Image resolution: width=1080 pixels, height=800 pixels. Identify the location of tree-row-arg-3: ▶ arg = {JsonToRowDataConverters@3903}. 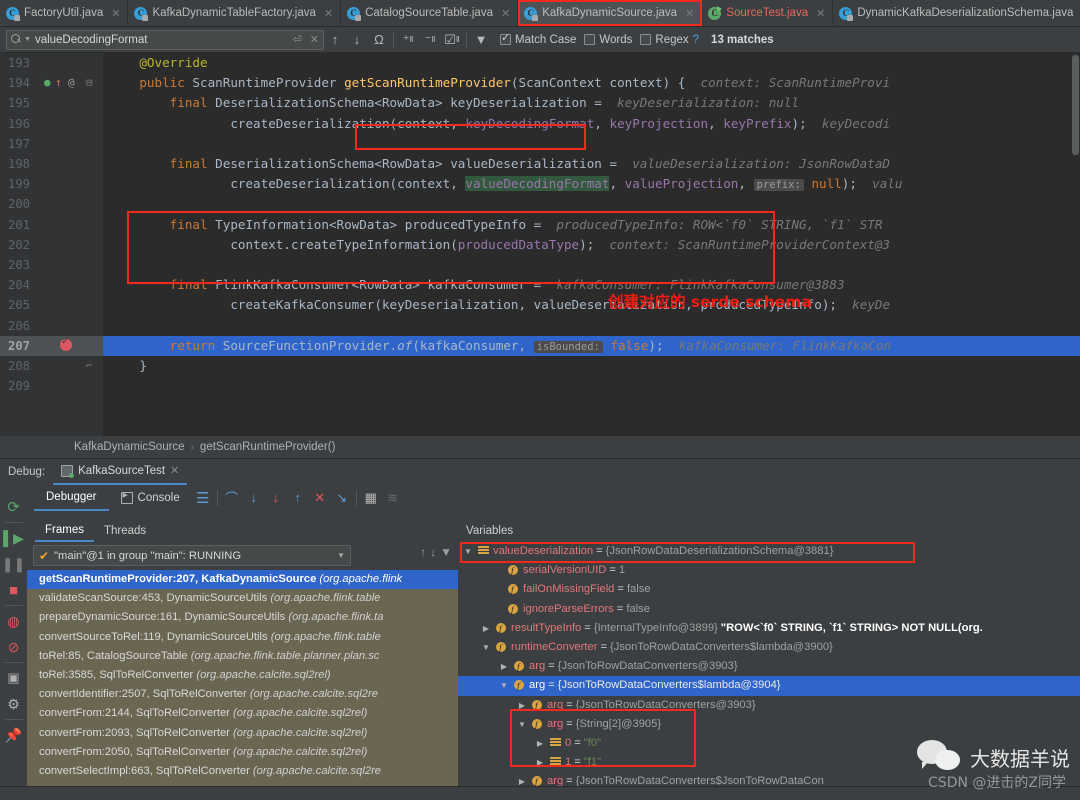
(769, 706).